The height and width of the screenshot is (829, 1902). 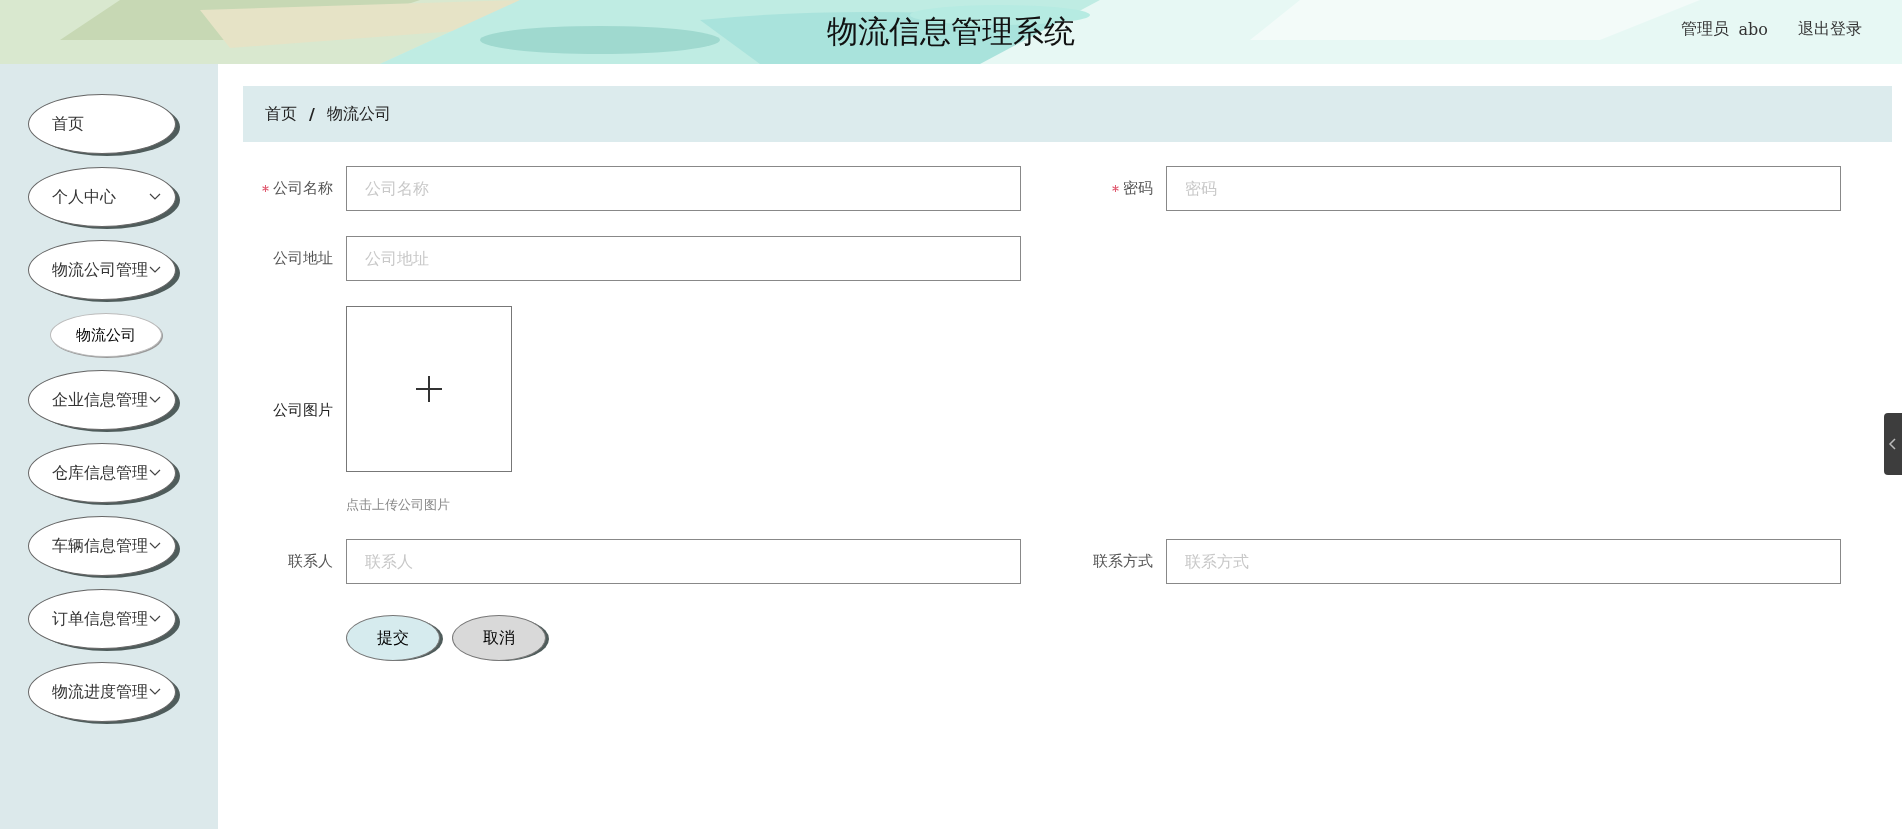 I want to click on breadcrumb-item: 首页, so click(x=281, y=114).